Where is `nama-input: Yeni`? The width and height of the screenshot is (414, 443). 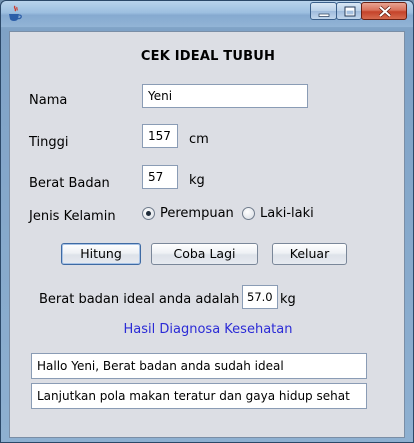
nama-input: Yeni is located at coordinates (225, 96).